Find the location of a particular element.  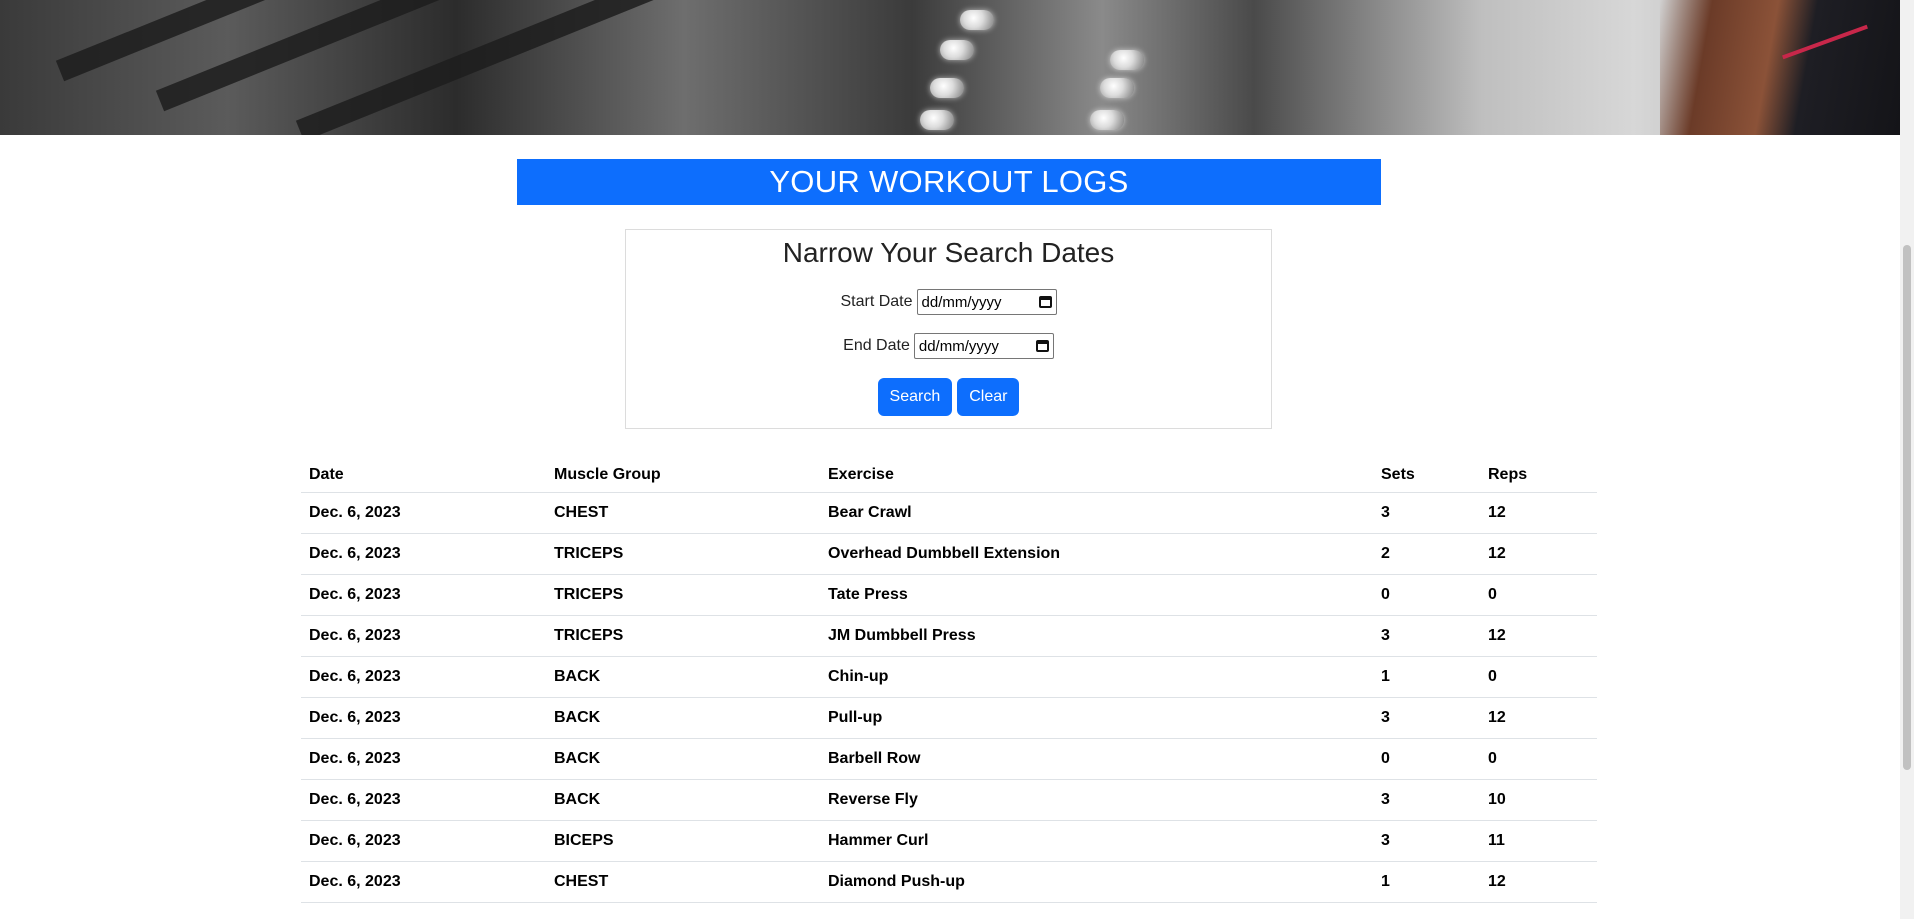

column-header-date: Date is located at coordinates (423, 475).